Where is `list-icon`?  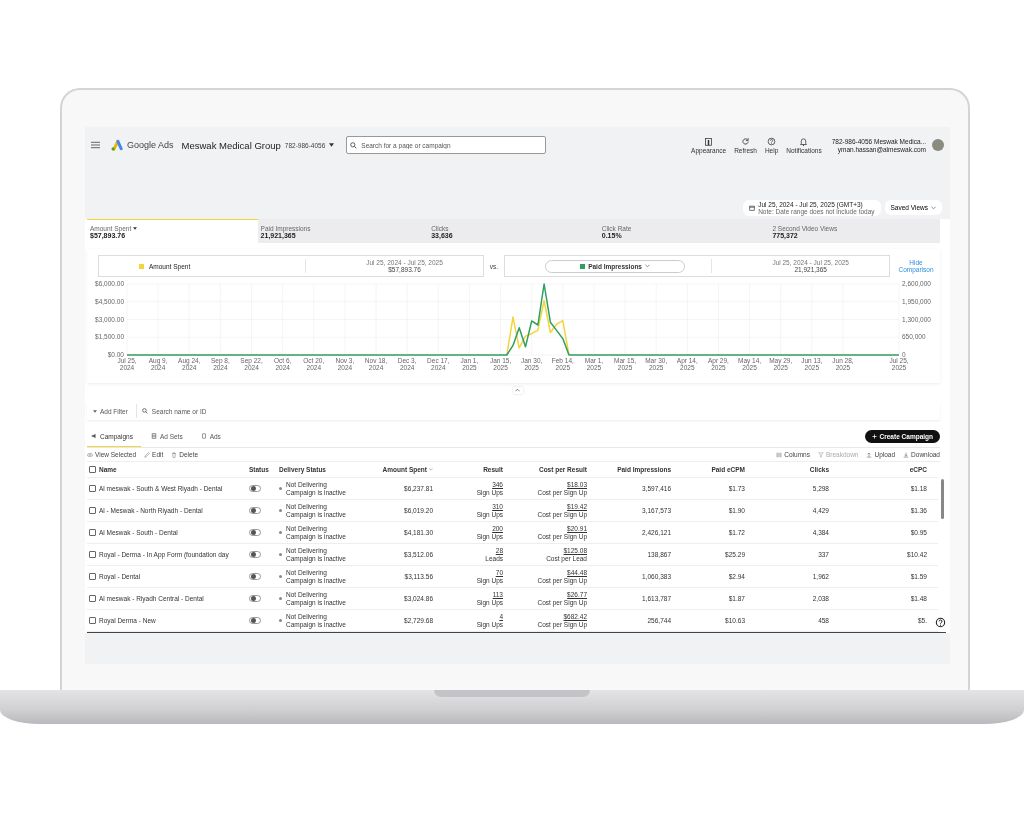 list-icon is located at coordinates (153, 436).